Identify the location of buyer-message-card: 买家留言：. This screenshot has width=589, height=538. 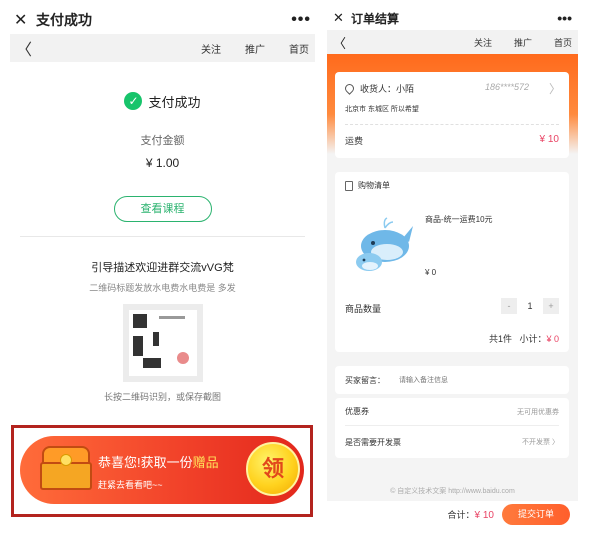
(452, 380).